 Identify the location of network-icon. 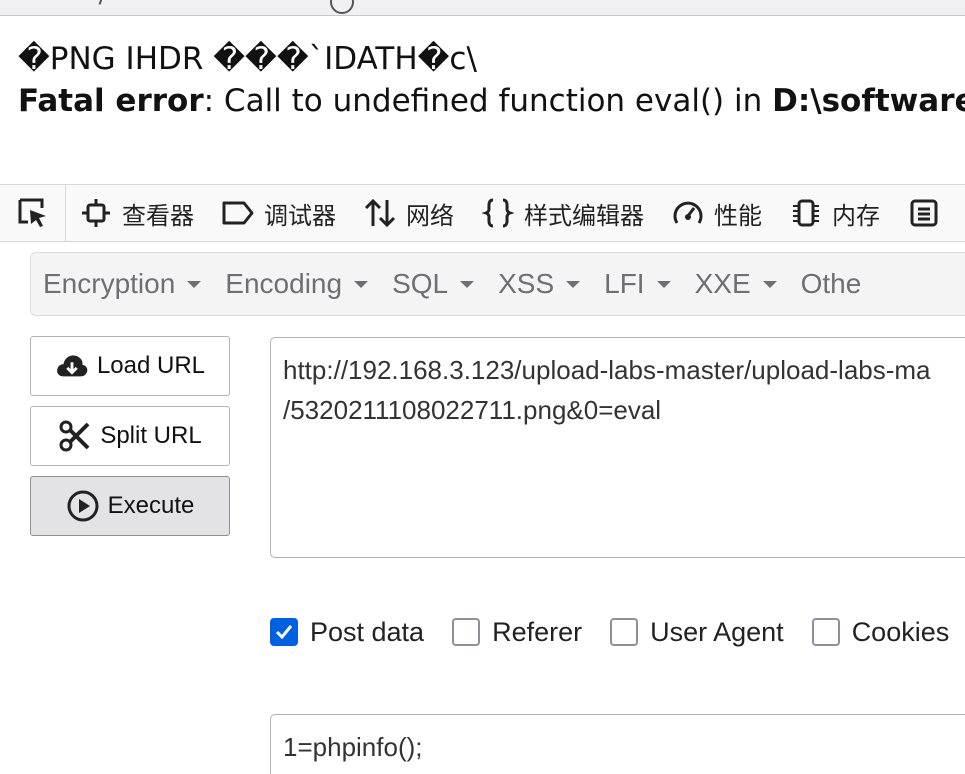
(380, 213).